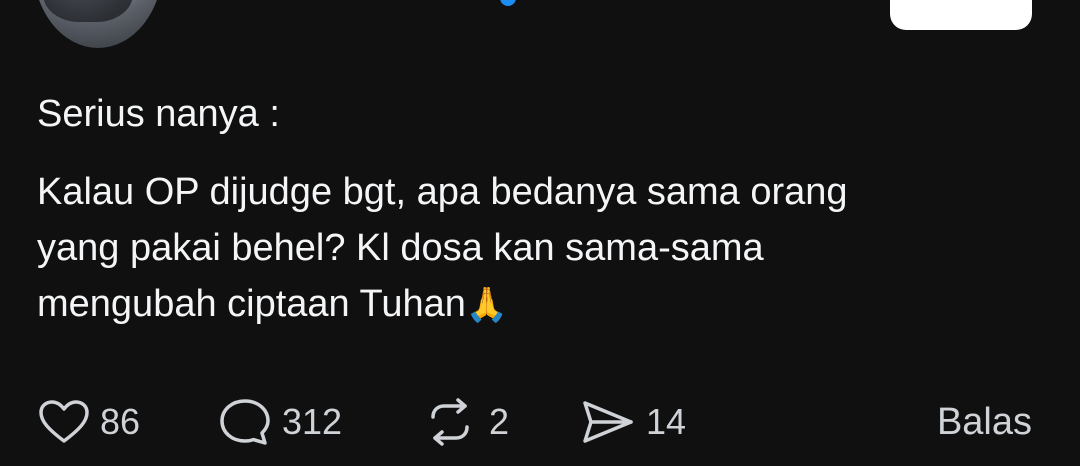 Image resolution: width=1080 pixels, height=466 pixels. What do you see at coordinates (158, 114) in the screenshot?
I see `post-paragraph-1: Serius nanya :` at bounding box center [158, 114].